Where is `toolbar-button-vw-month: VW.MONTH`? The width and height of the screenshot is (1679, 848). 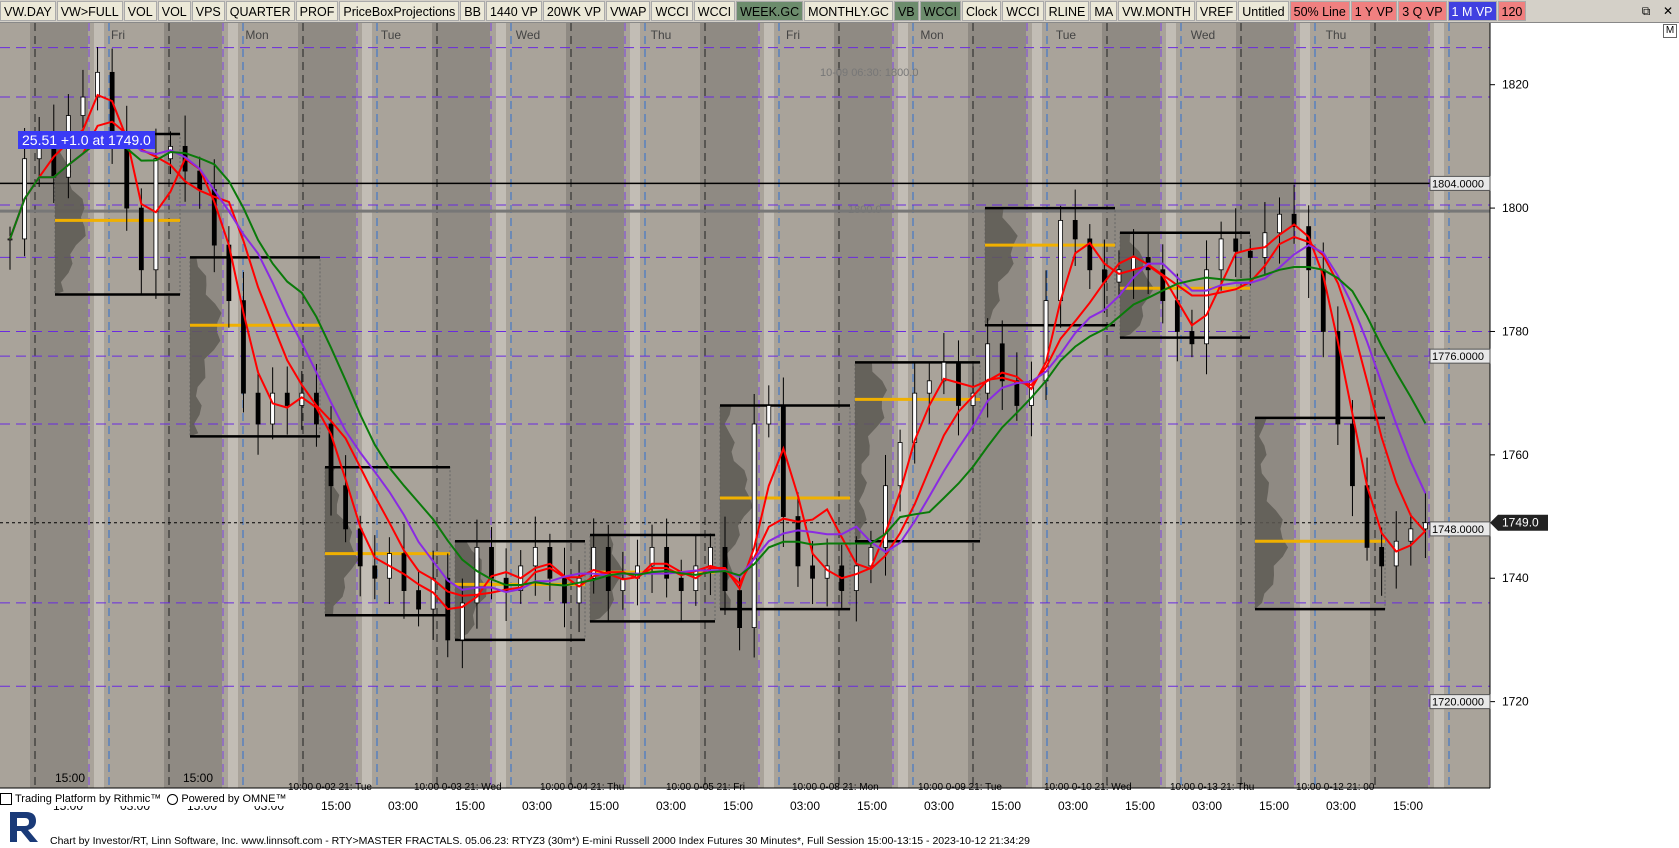 toolbar-button-vw-month: VW.MONTH is located at coordinates (1156, 11).